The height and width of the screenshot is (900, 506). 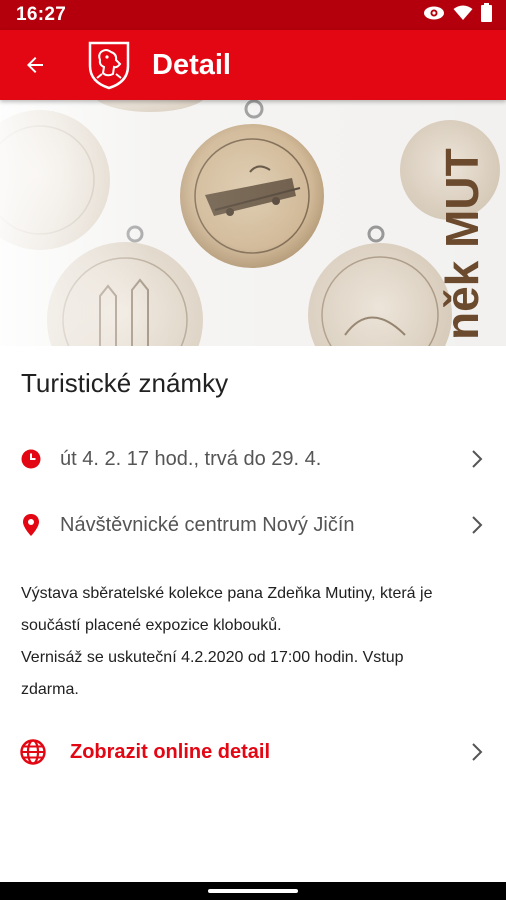 I want to click on page-title: Detail, so click(x=191, y=64).